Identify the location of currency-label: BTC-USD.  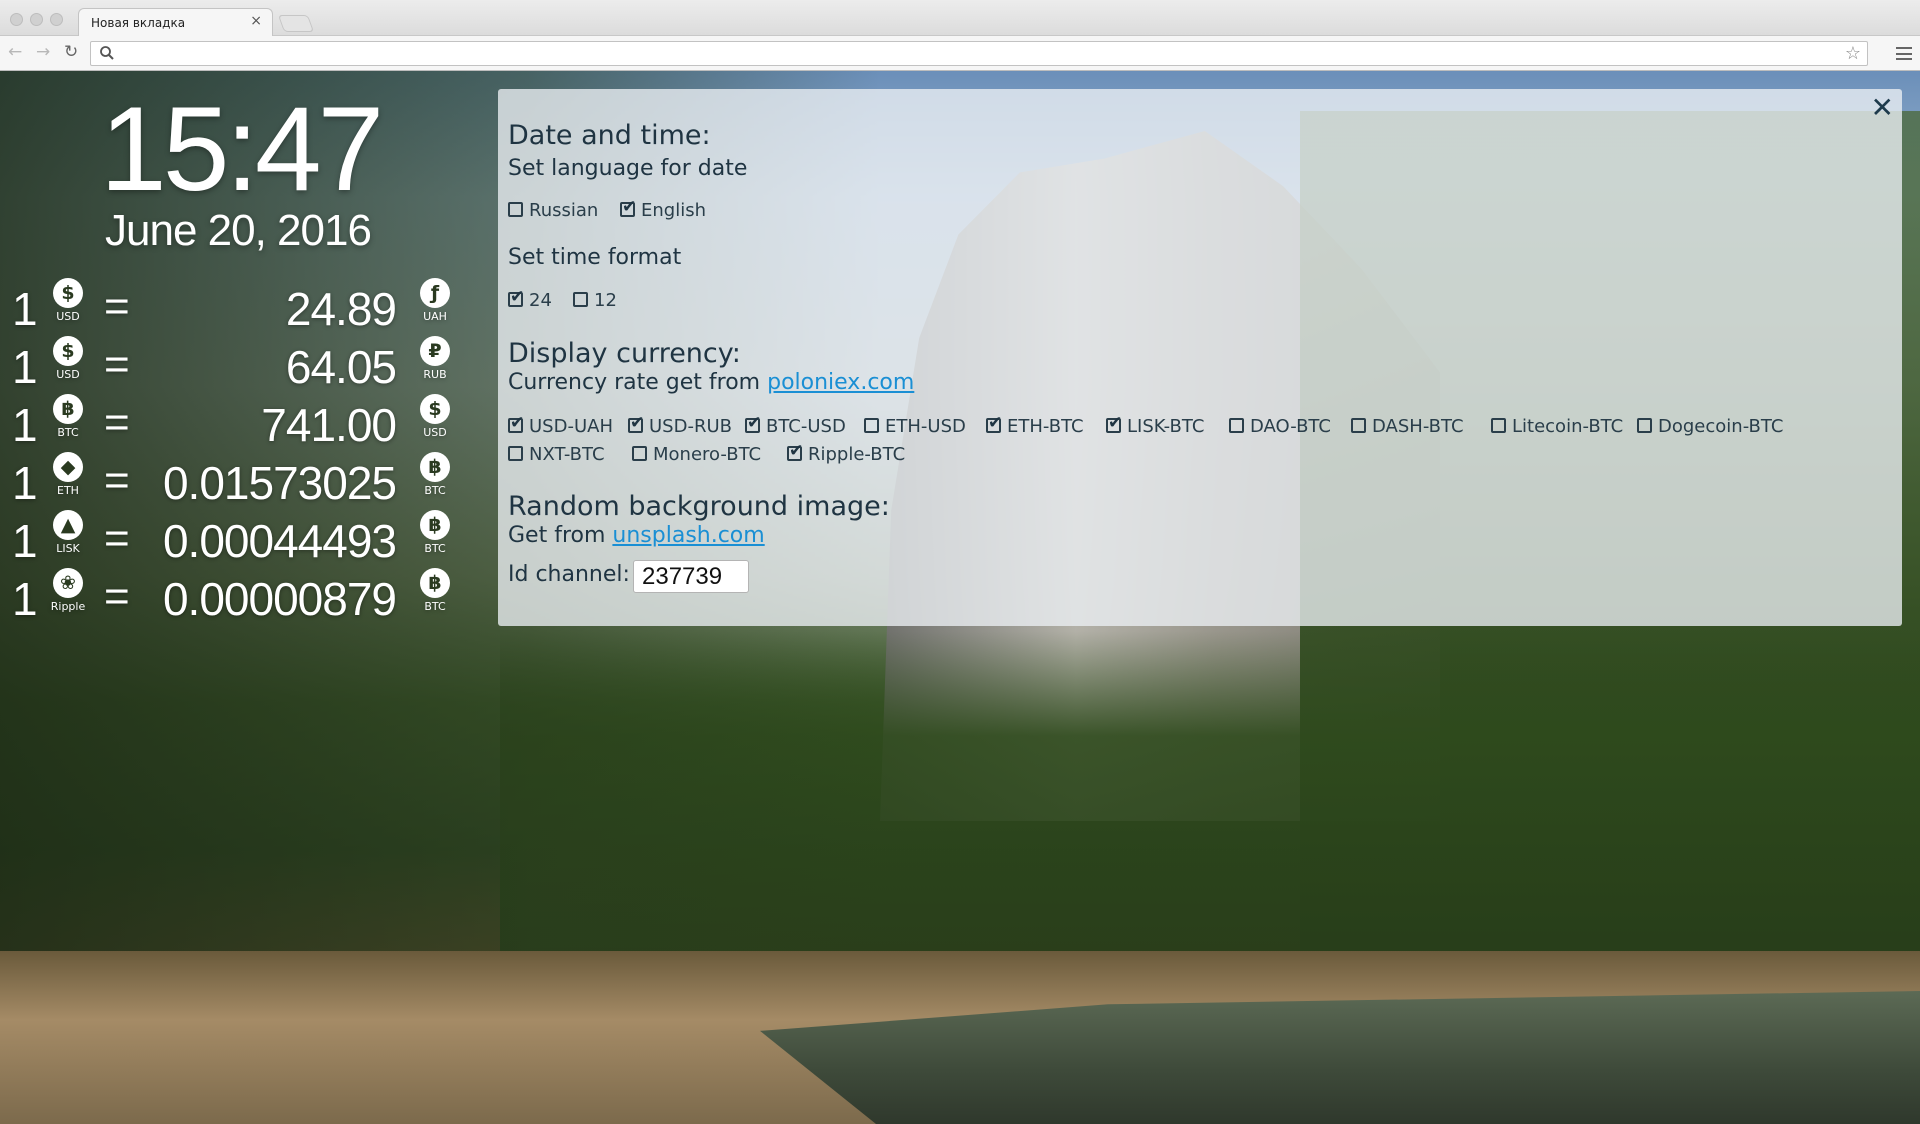
(806, 426).